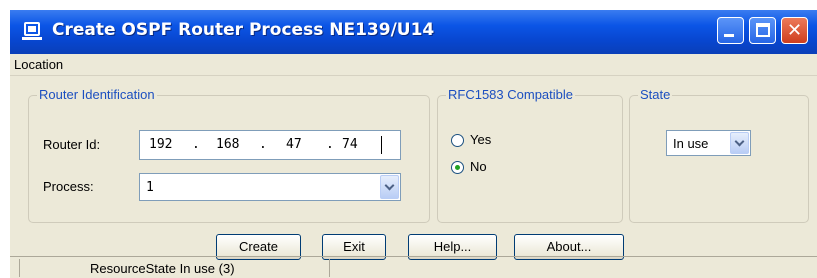 The image size is (817, 278). I want to click on minimize-icon, so click(729, 35).